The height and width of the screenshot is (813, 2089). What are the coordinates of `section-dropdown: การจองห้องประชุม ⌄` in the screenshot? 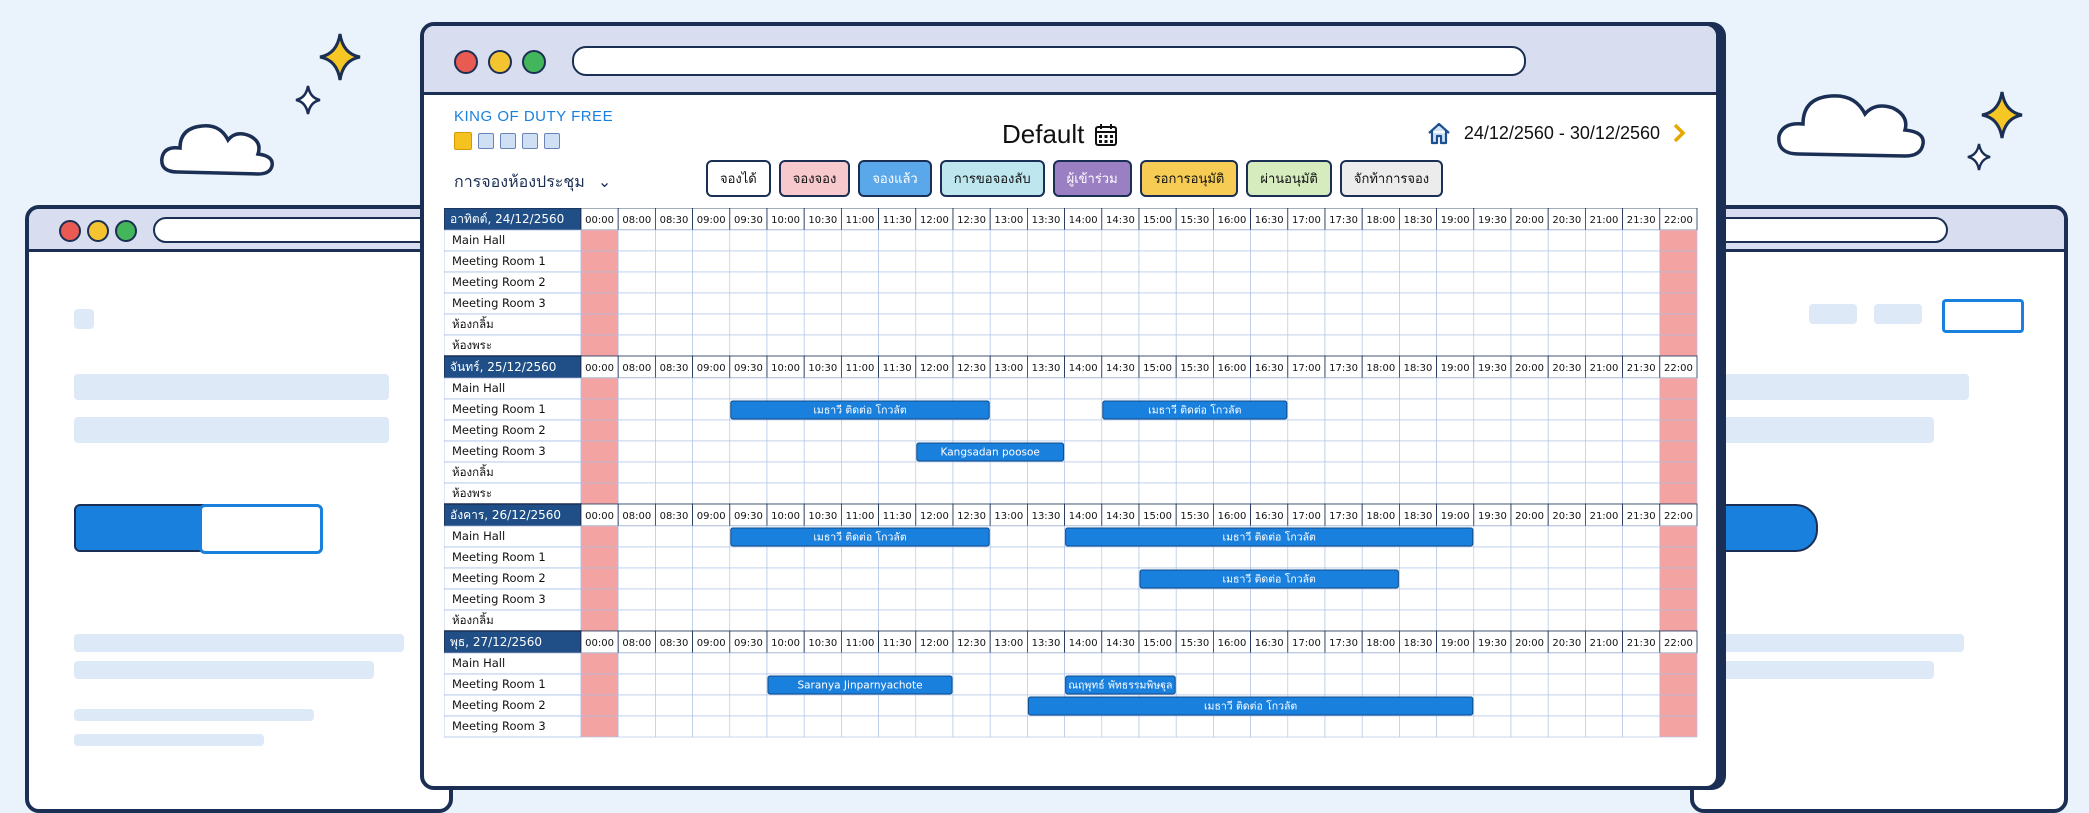 It's located at (532, 182).